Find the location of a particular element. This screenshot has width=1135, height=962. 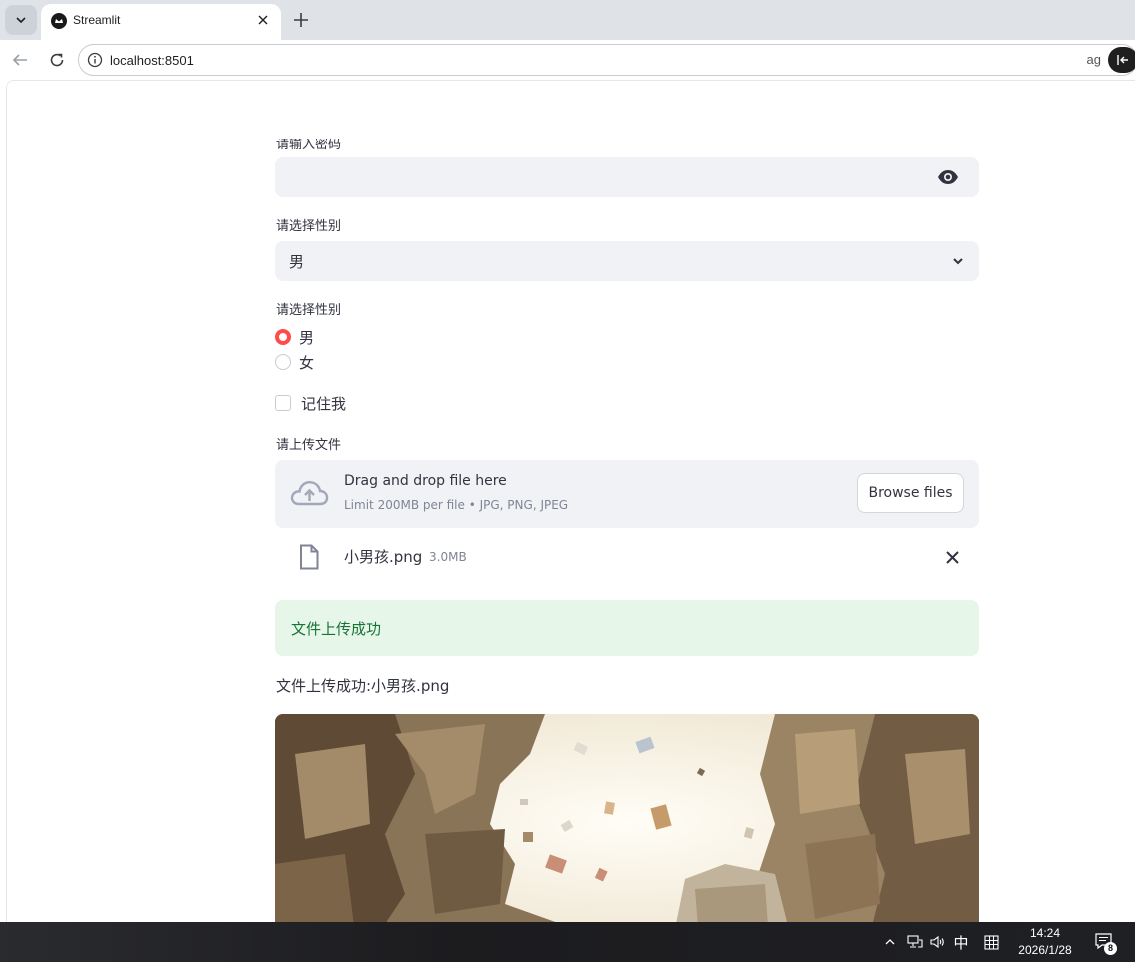

radio-button is located at coordinates (283, 362).